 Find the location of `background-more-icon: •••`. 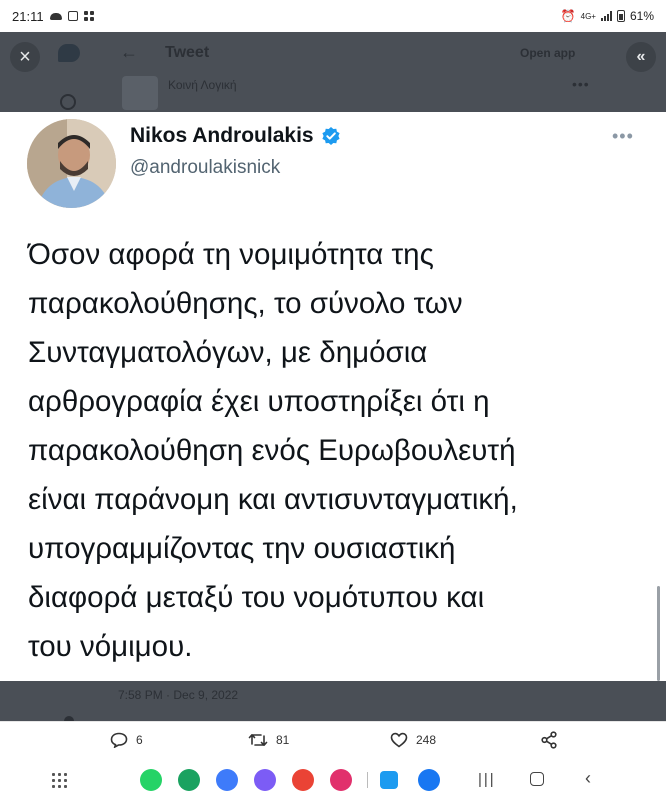

background-more-icon: ••• is located at coordinates (581, 84).